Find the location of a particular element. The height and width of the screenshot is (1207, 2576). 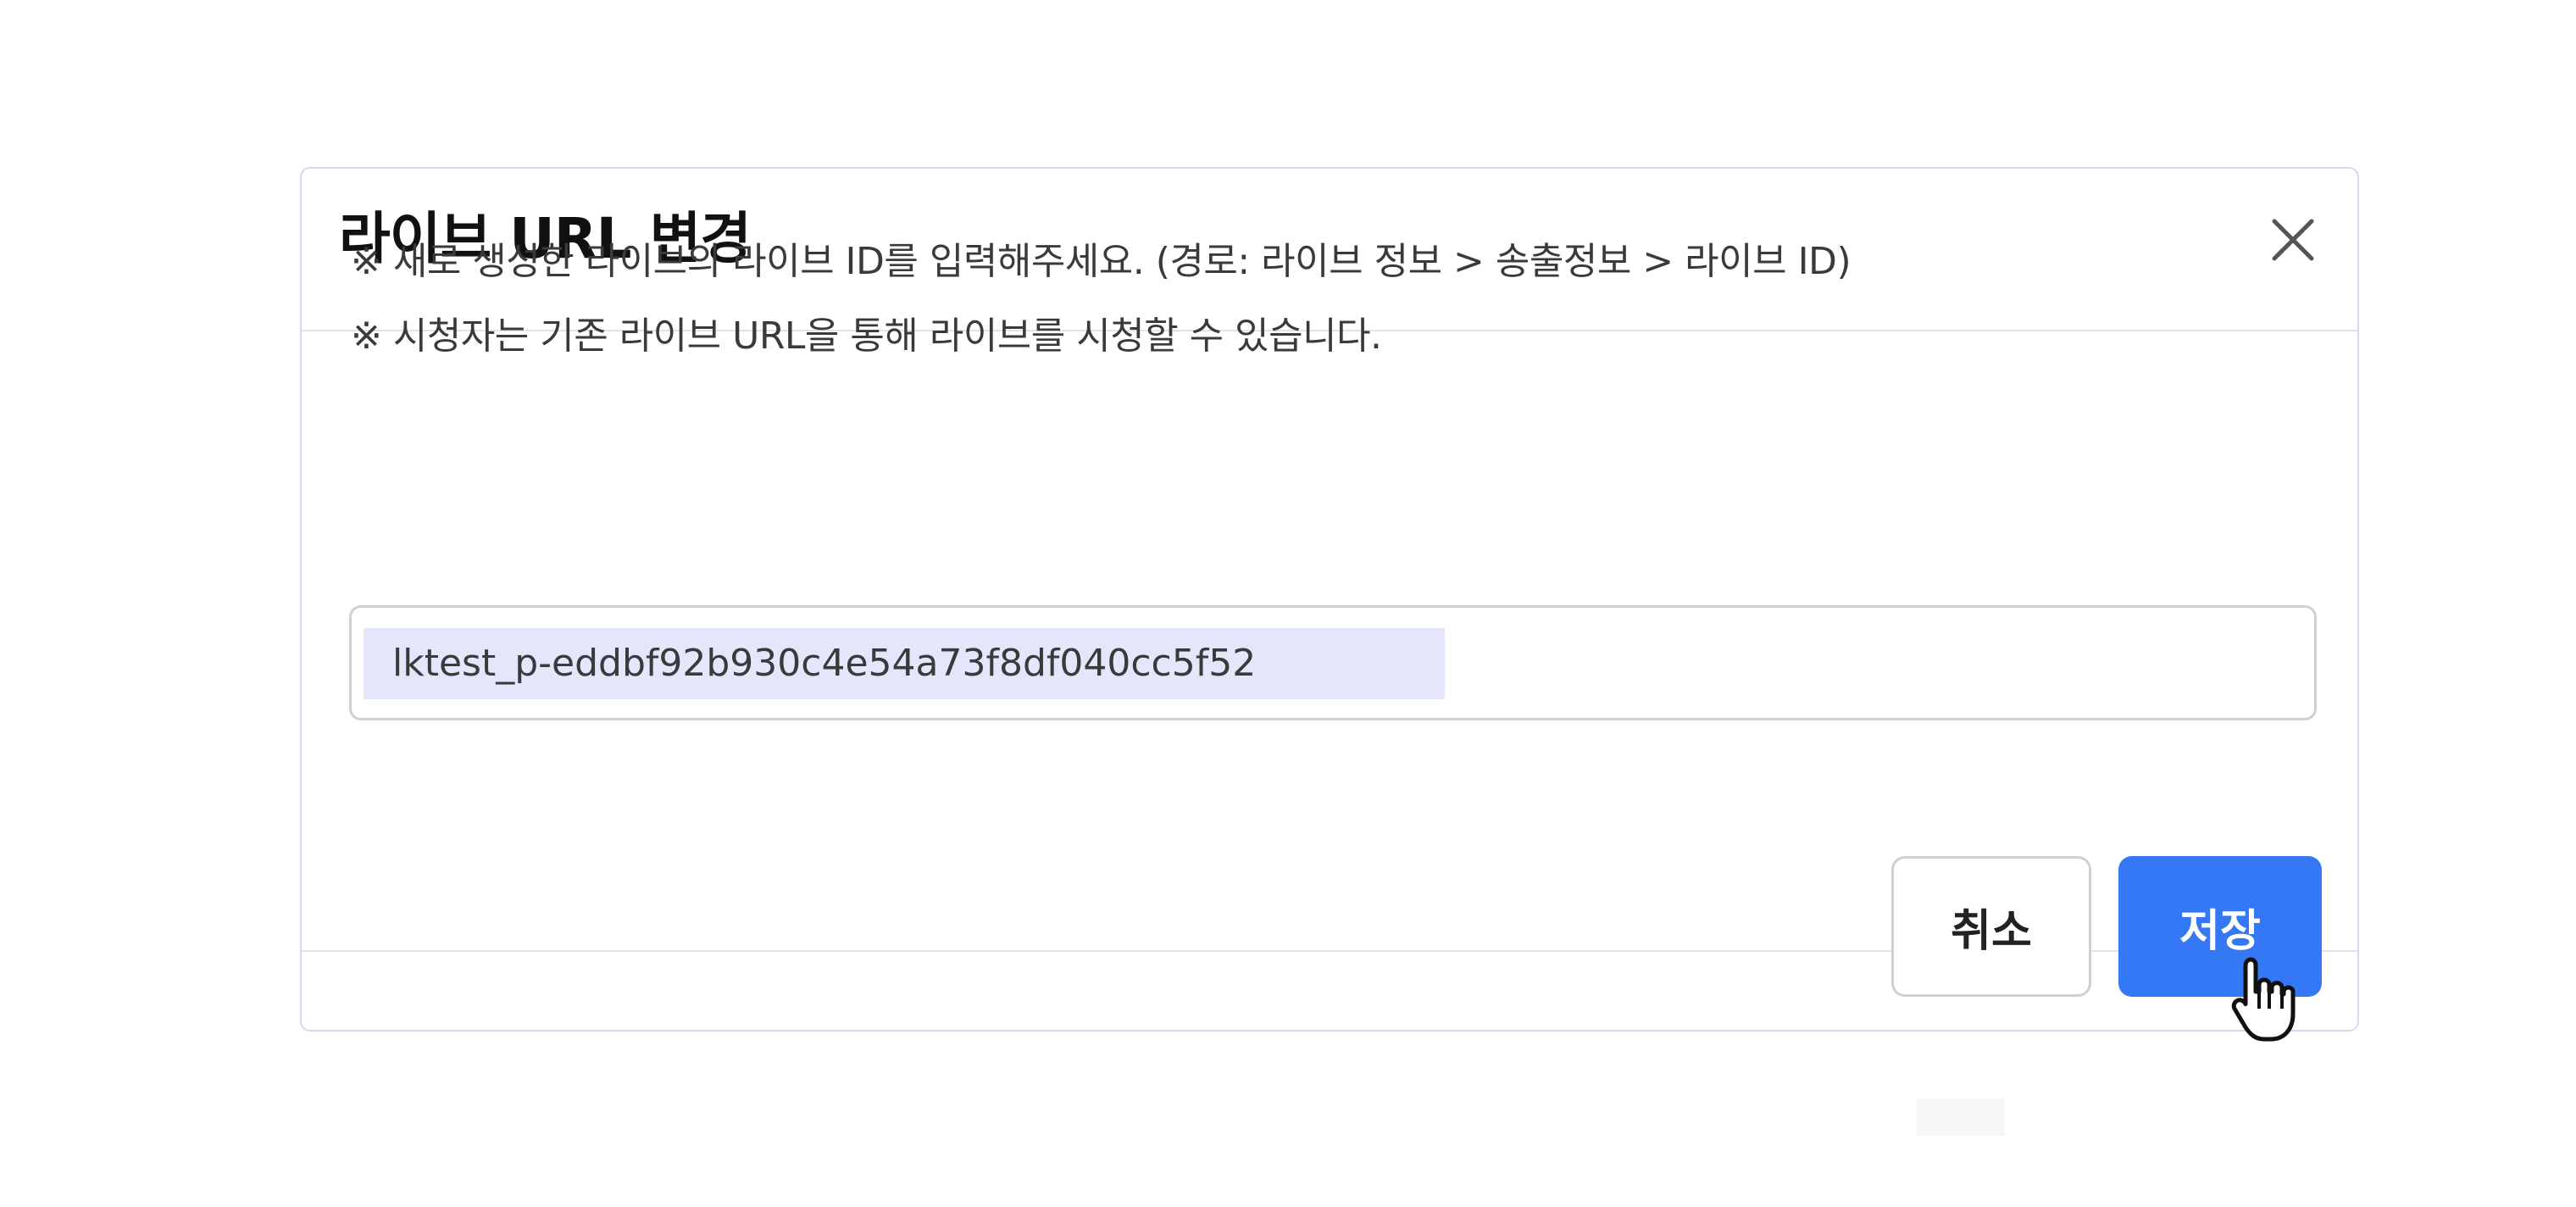

close-icon is located at coordinates (2293, 240).